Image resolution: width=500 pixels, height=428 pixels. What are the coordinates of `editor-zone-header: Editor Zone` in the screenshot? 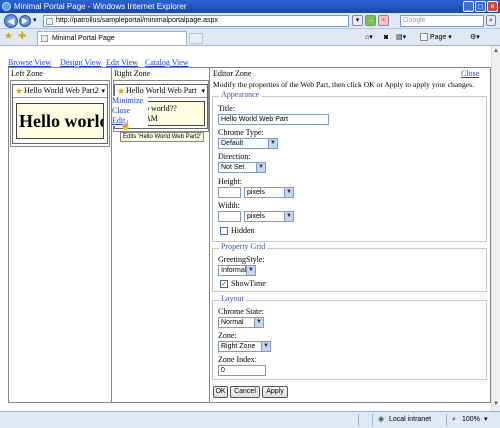 It's located at (232, 73).